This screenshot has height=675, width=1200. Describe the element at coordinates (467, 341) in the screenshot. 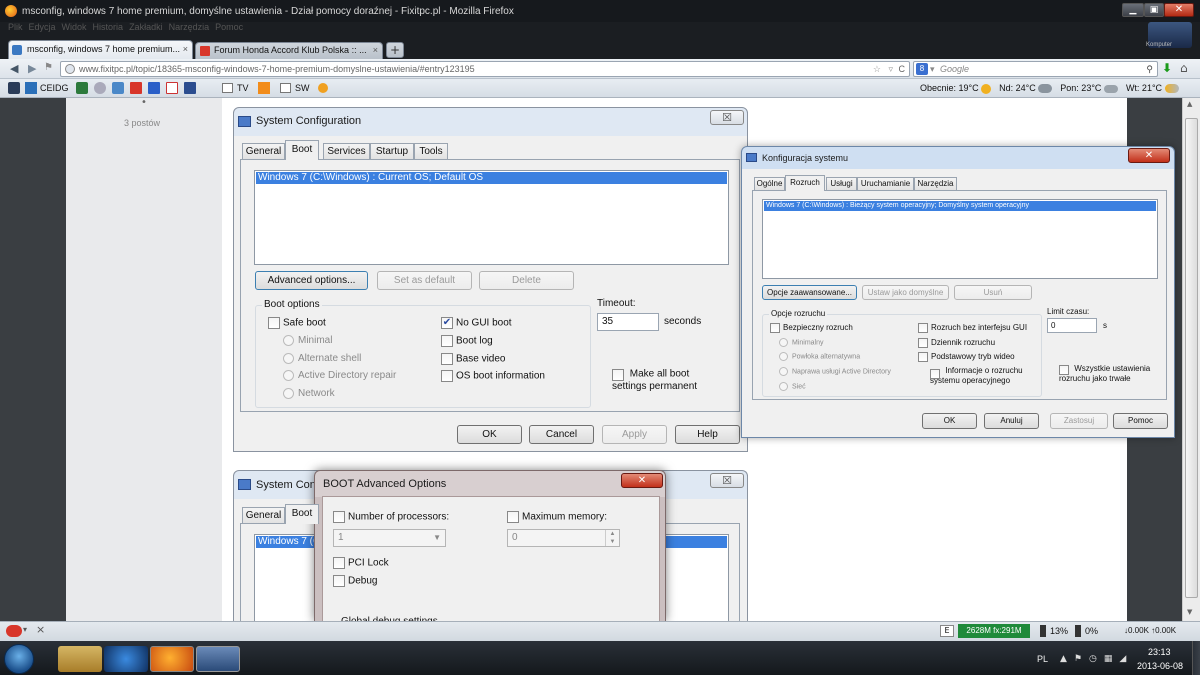

I see `boot-log-checkbox: Boot log` at that location.